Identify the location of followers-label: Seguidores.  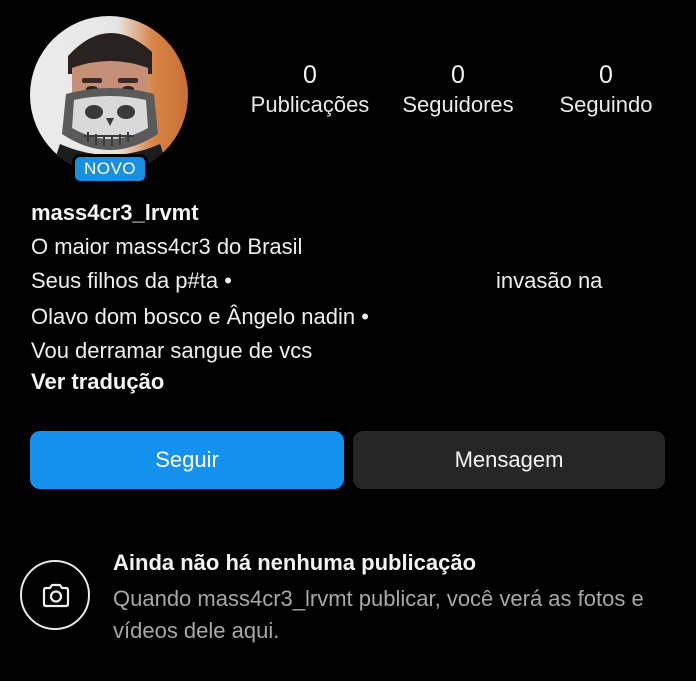
(458, 104).